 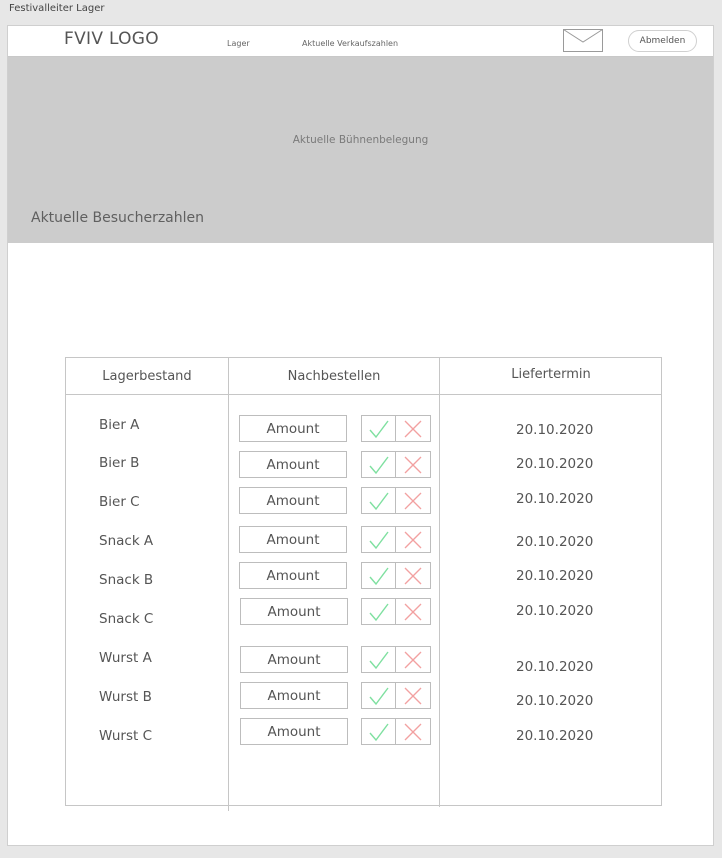 I want to click on stock-item-name: Bier A, so click(x=119, y=425).